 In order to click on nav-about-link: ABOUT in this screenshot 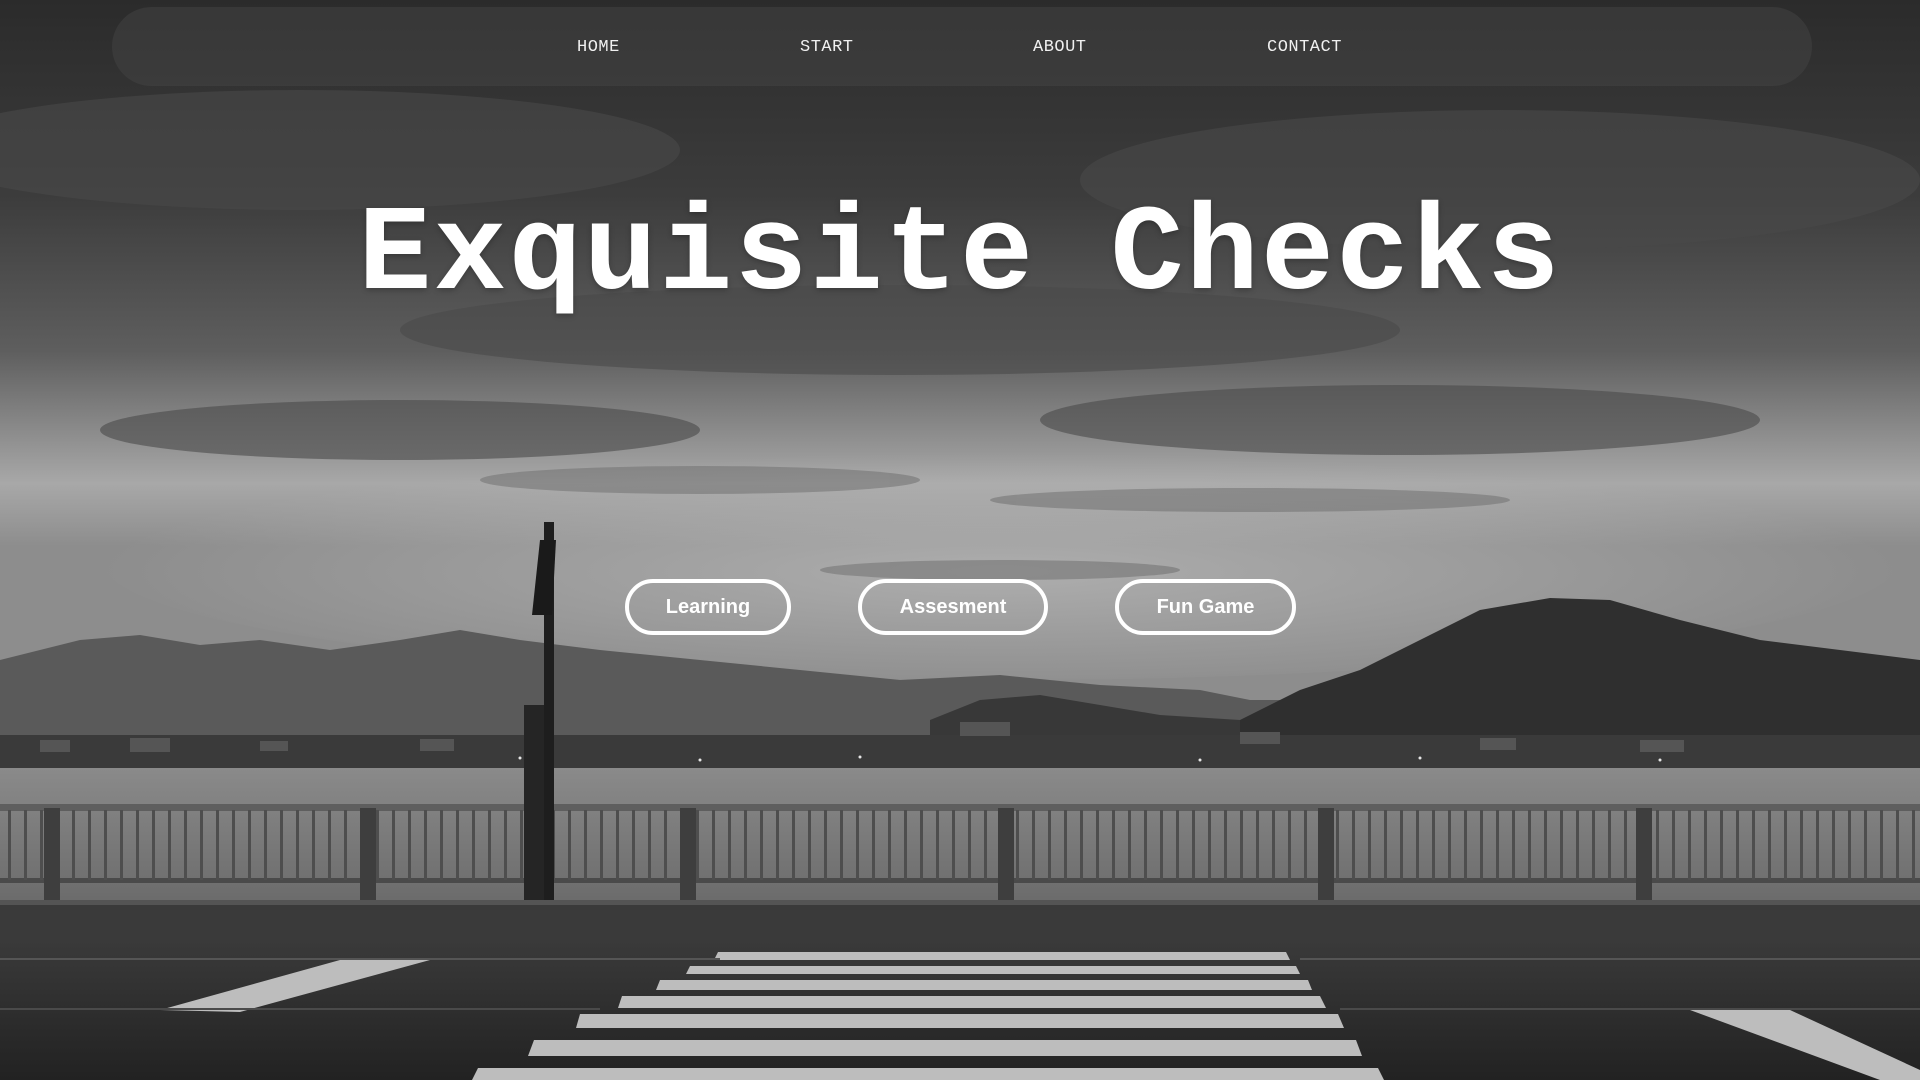, I will do `click(1060, 47)`.